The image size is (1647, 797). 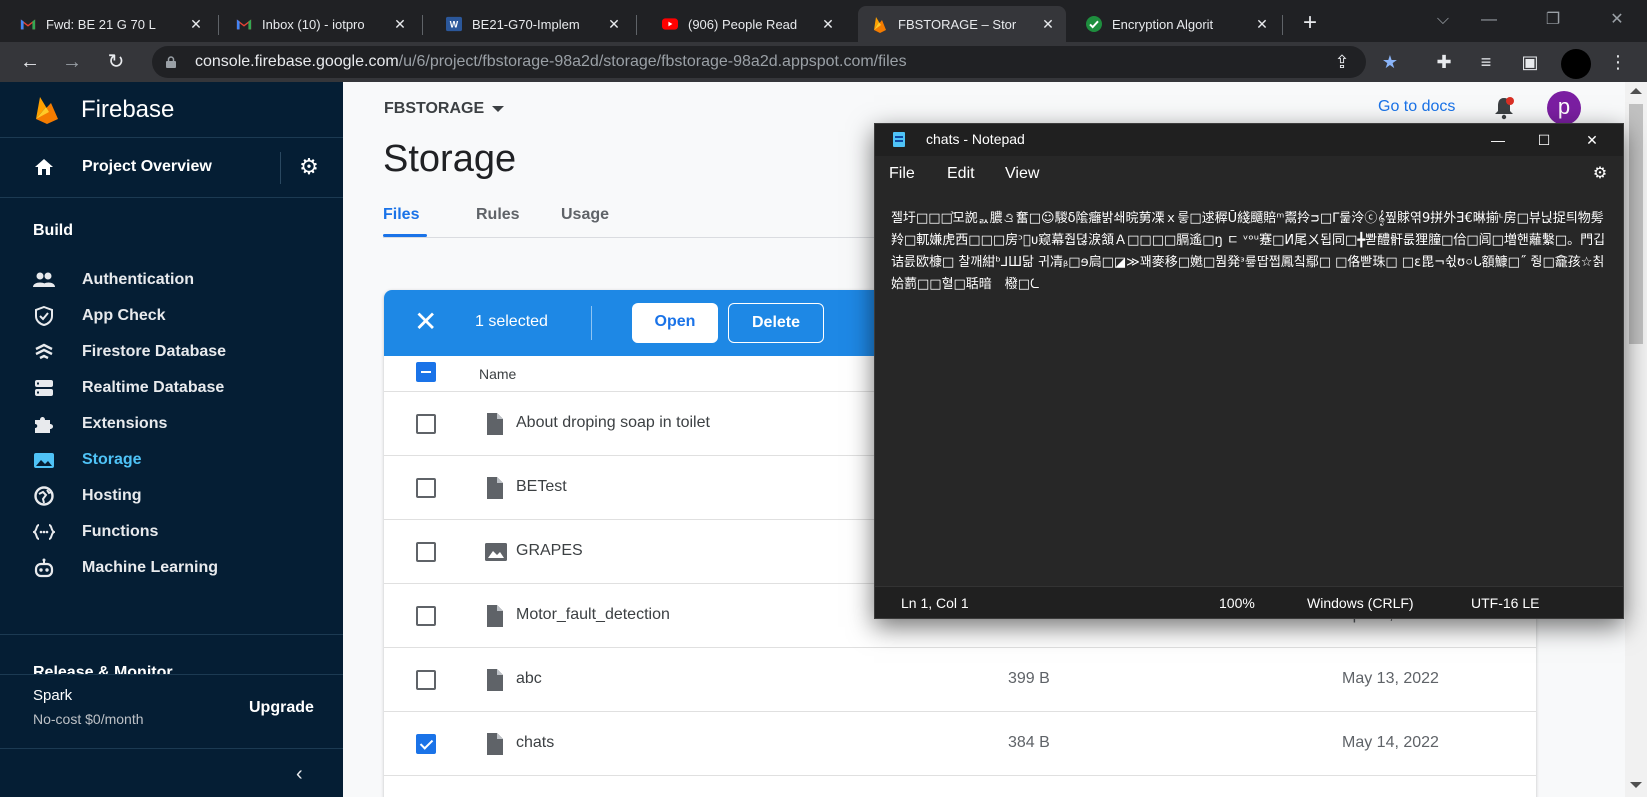 I want to click on browser-tab: Fwd: BE 21 G 70 L ✕, so click(x=110, y=24).